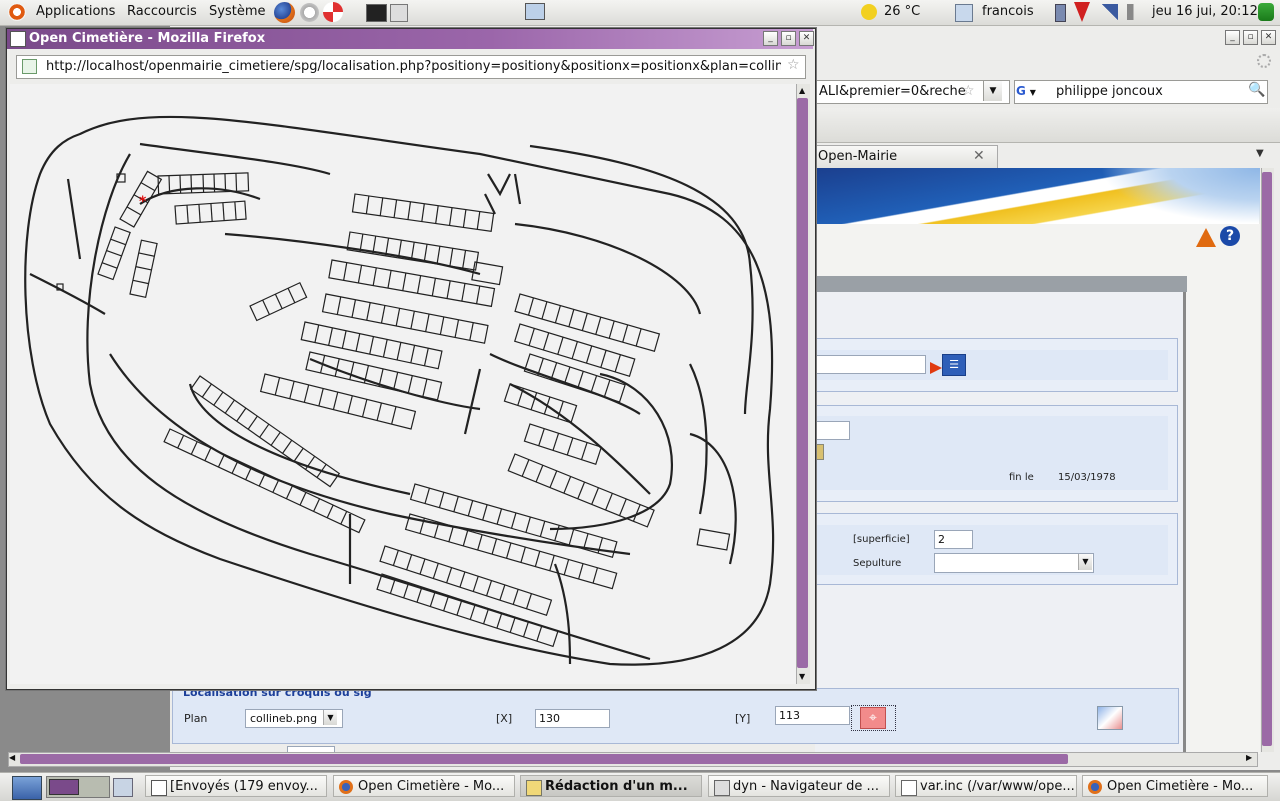  Describe the element at coordinates (535, 11) in the screenshot. I see `computer-icon` at that location.